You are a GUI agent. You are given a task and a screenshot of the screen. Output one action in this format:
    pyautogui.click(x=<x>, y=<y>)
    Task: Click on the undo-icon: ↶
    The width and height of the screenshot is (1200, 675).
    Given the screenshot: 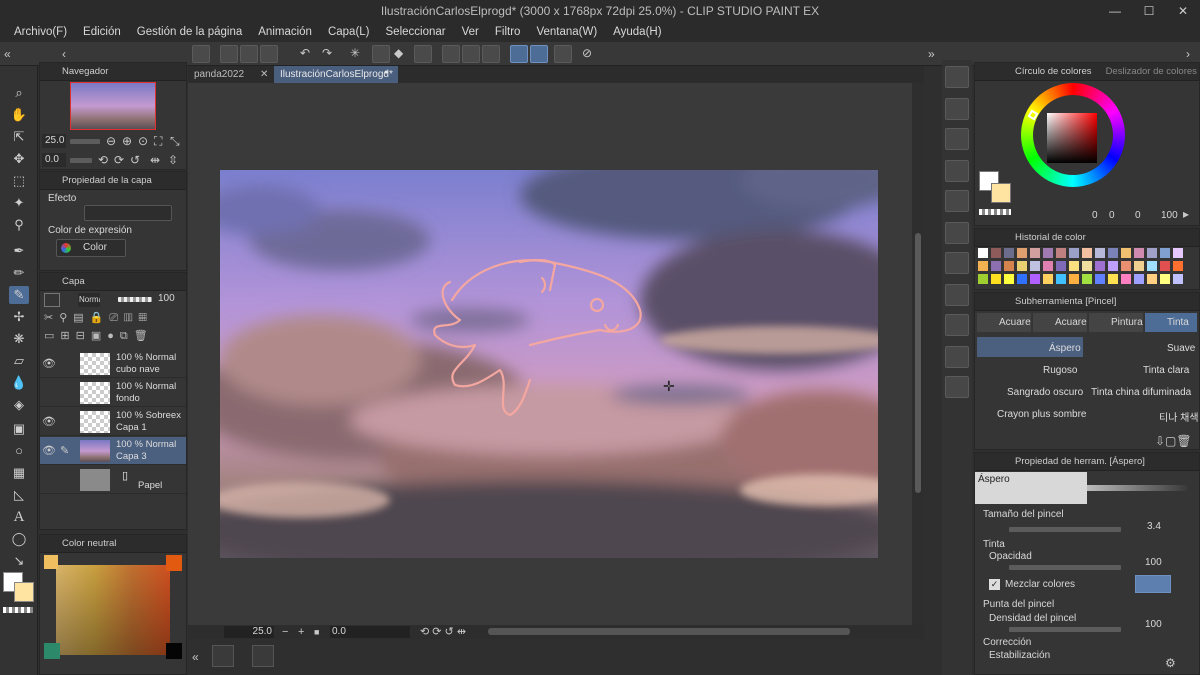 What is the action you would take?
    pyautogui.click(x=305, y=53)
    